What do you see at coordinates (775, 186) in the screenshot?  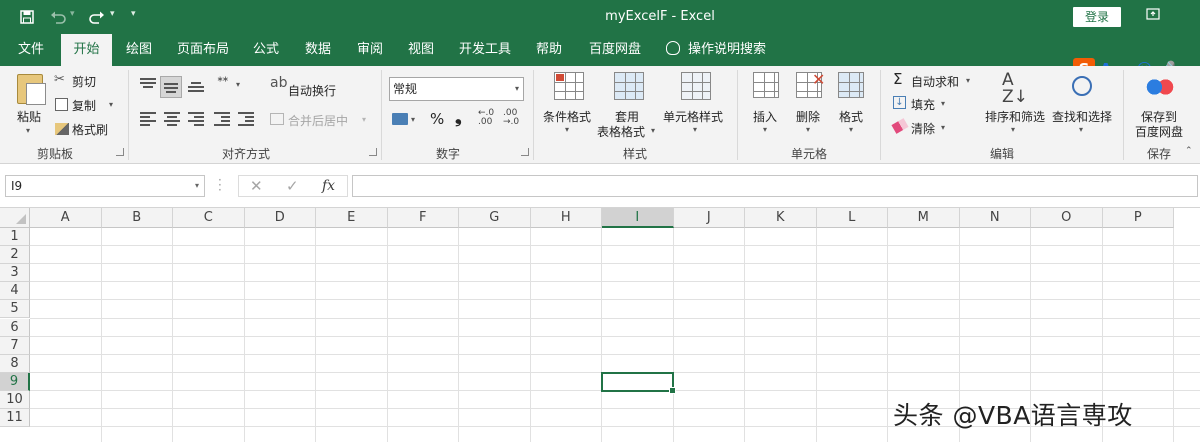 I see `formula-input` at bounding box center [775, 186].